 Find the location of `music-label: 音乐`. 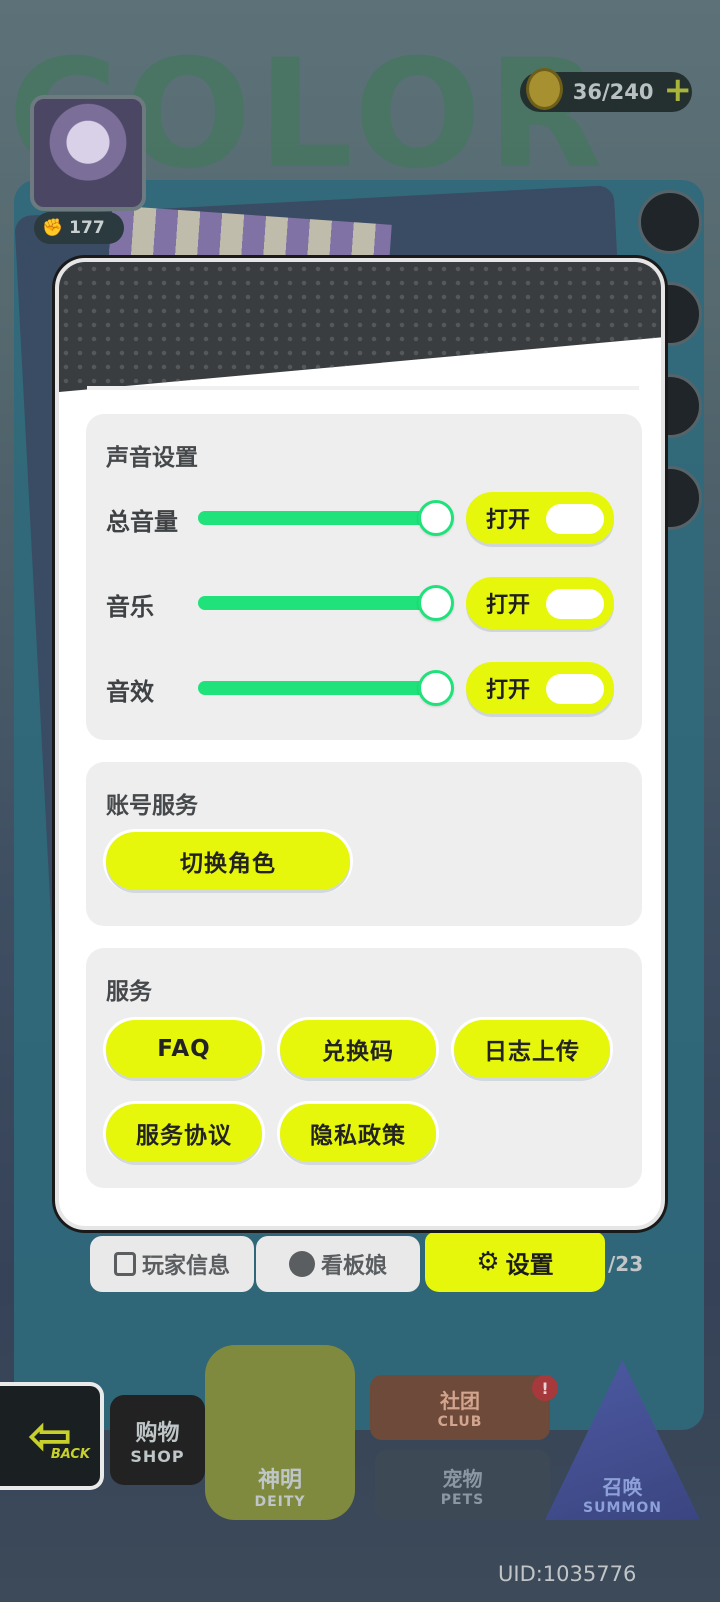

music-label: 音乐 is located at coordinates (130, 607).